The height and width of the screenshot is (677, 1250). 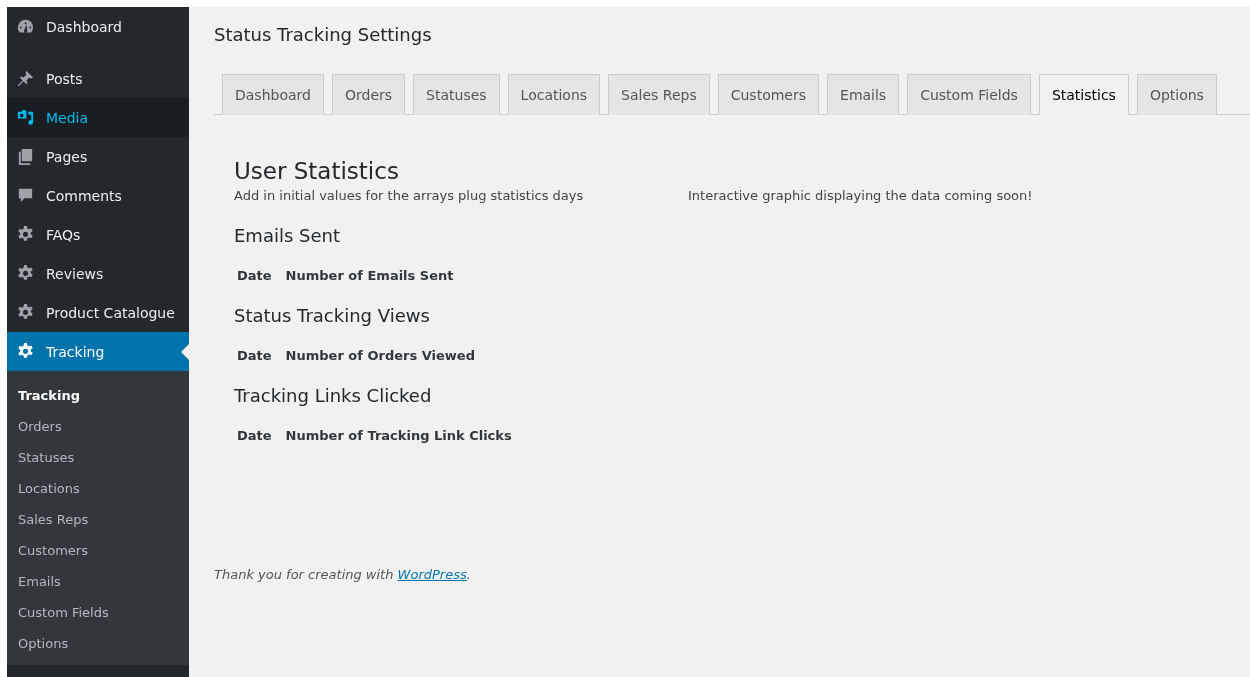 I want to click on menu-item: Product Catalogue, so click(x=98, y=312).